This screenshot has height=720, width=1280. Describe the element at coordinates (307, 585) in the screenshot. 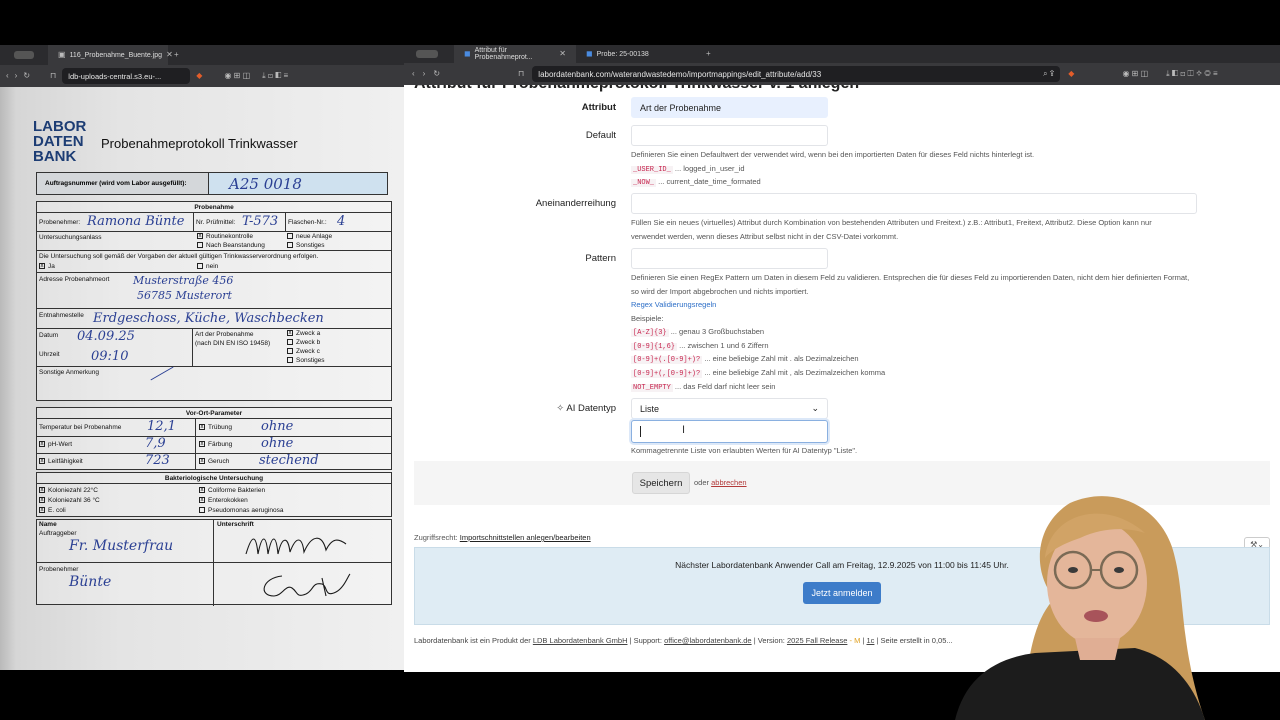

I see `signature-probenehmer` at that location.